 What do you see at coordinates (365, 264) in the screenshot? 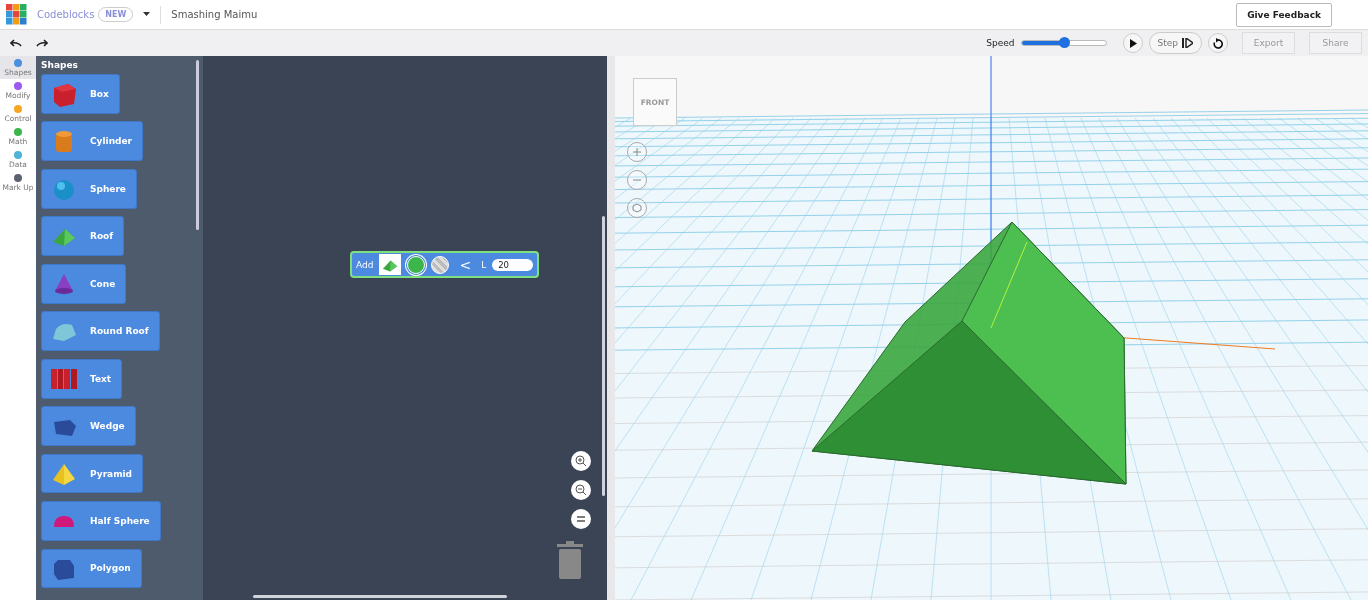
I see `block-label: Add` at bounding box center [365, 264].